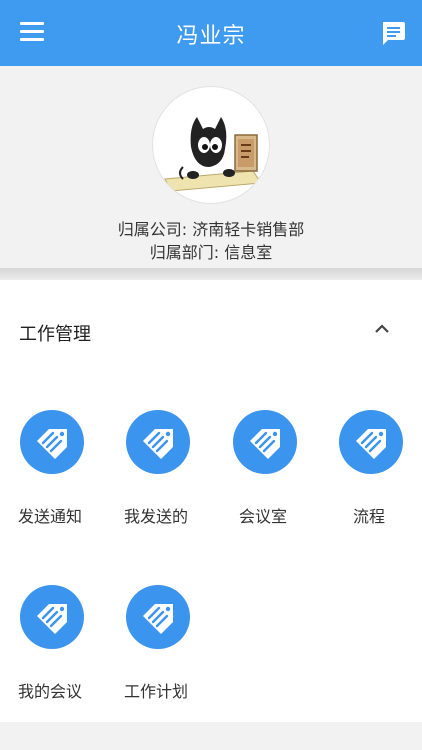 The width and height of the screenshot is (422, 750). Describe the element at coordinates (50, 516) in the screenshot. I see `grid-item-label: 发送通知` at that location.